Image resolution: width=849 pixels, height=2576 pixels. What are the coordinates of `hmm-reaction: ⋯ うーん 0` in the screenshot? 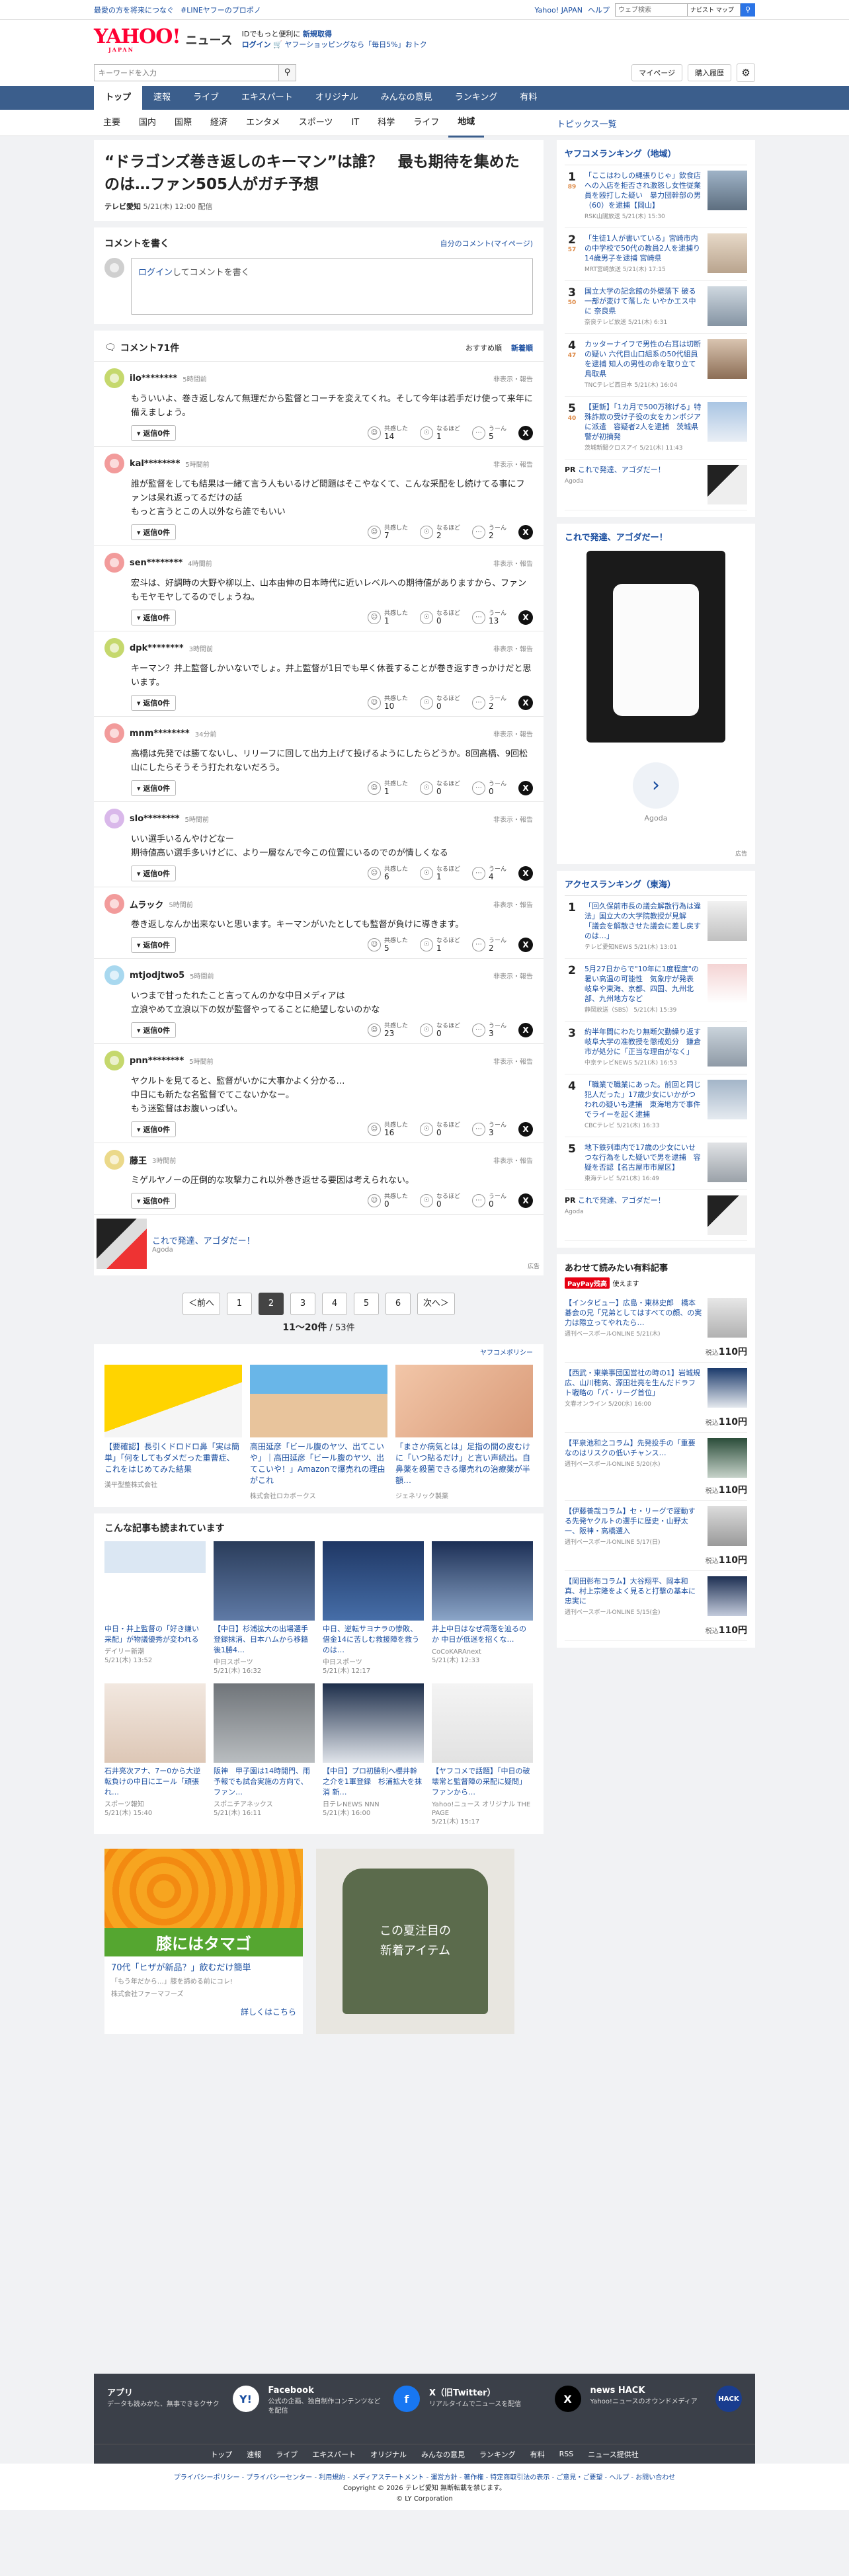 It's located at (489, 788).